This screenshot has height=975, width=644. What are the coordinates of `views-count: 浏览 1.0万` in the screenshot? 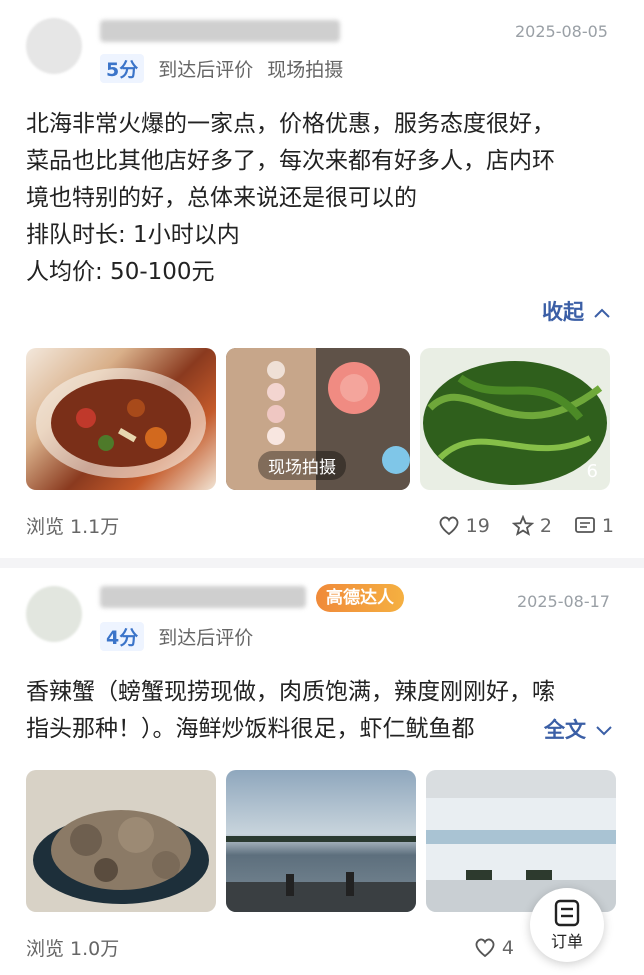 It's located at (73, 949).